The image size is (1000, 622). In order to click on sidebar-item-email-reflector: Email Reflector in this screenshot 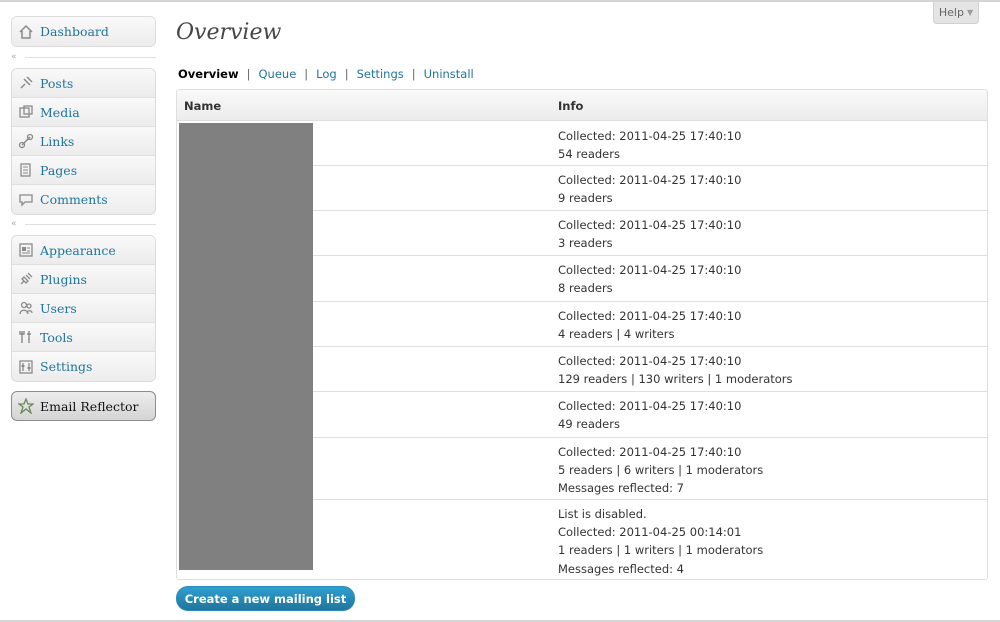, I will do `click(83, 406)`.